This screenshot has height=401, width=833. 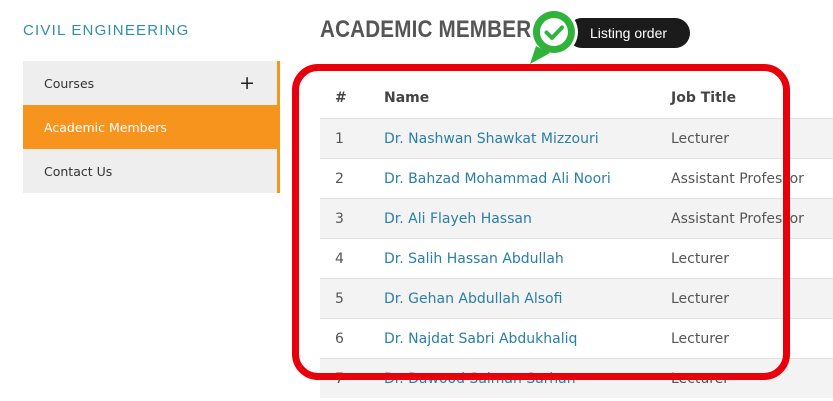 I want to click on page-title: ACADEMIC MEMBERS, so click(x=433, y=29).